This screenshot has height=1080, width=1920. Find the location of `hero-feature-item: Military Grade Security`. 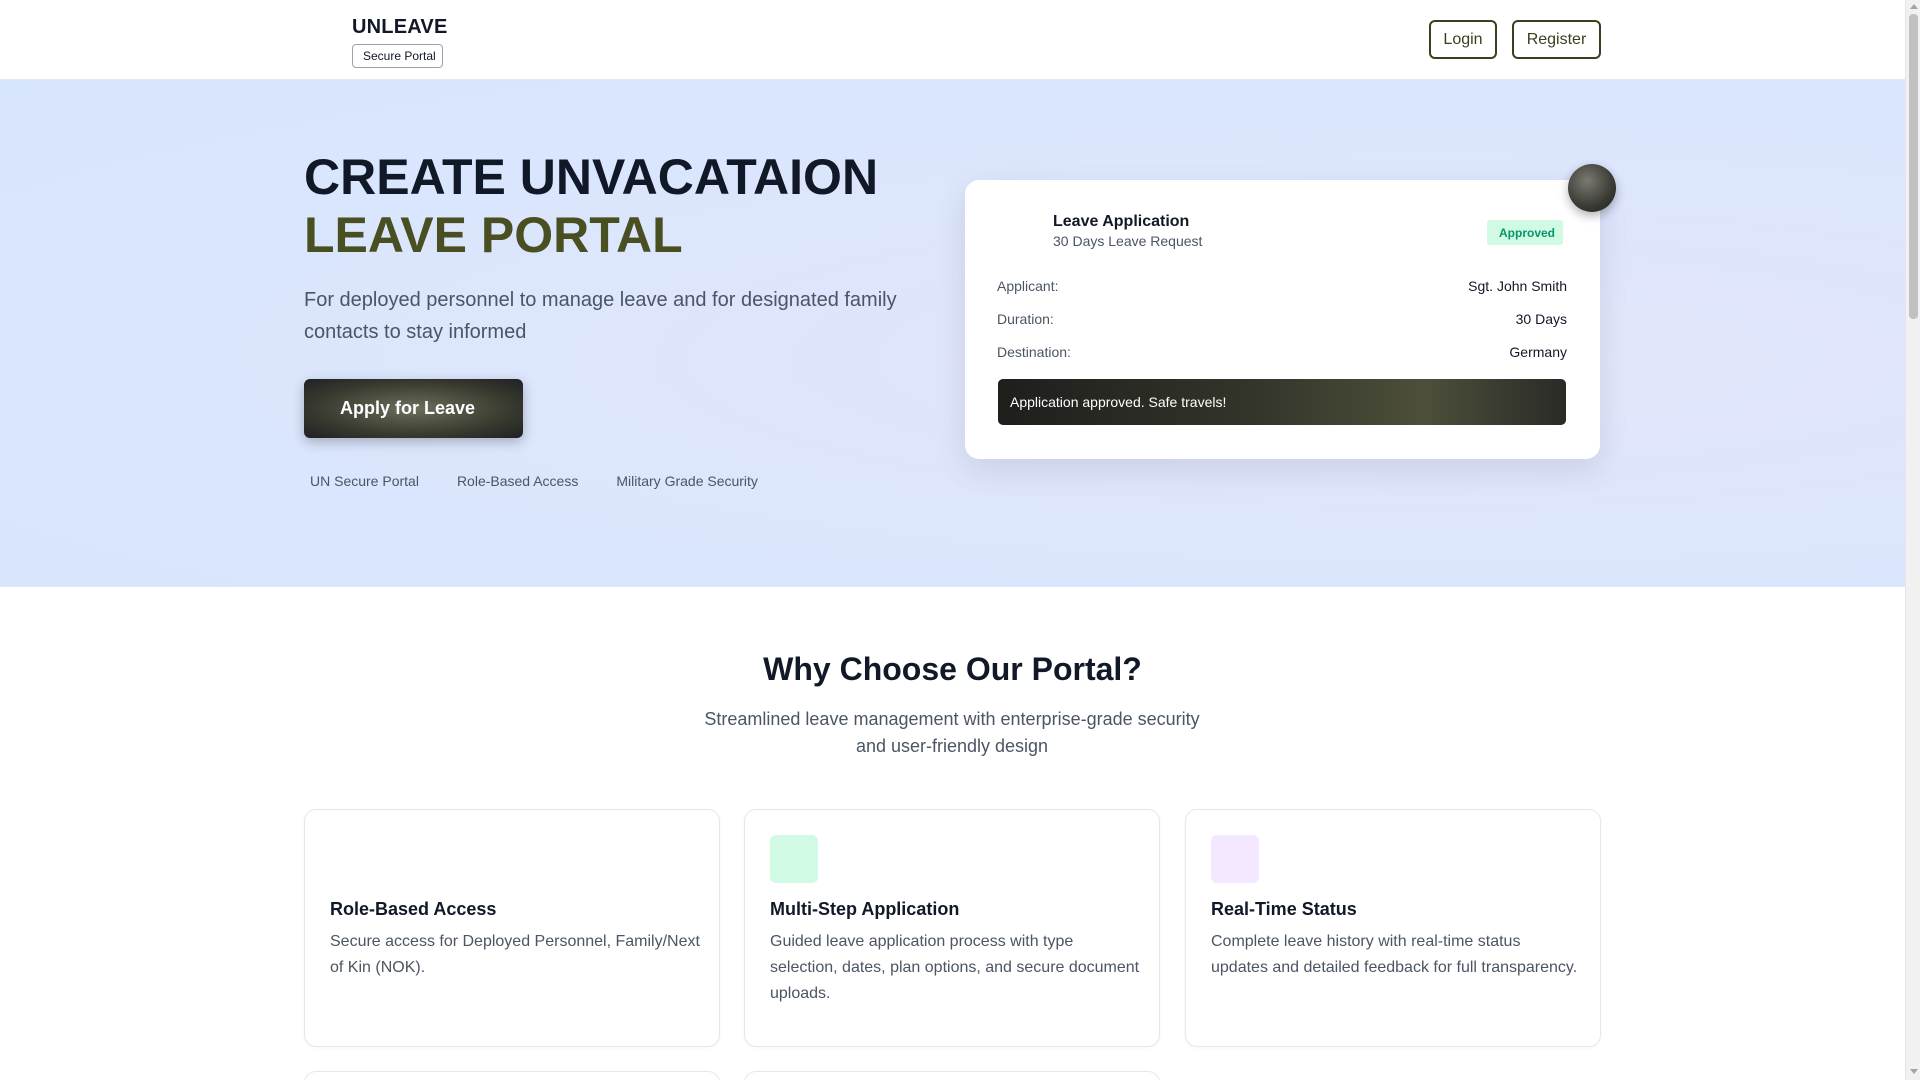

hero-feature-item: Military Grade Security is located at coordinates (684, 481).